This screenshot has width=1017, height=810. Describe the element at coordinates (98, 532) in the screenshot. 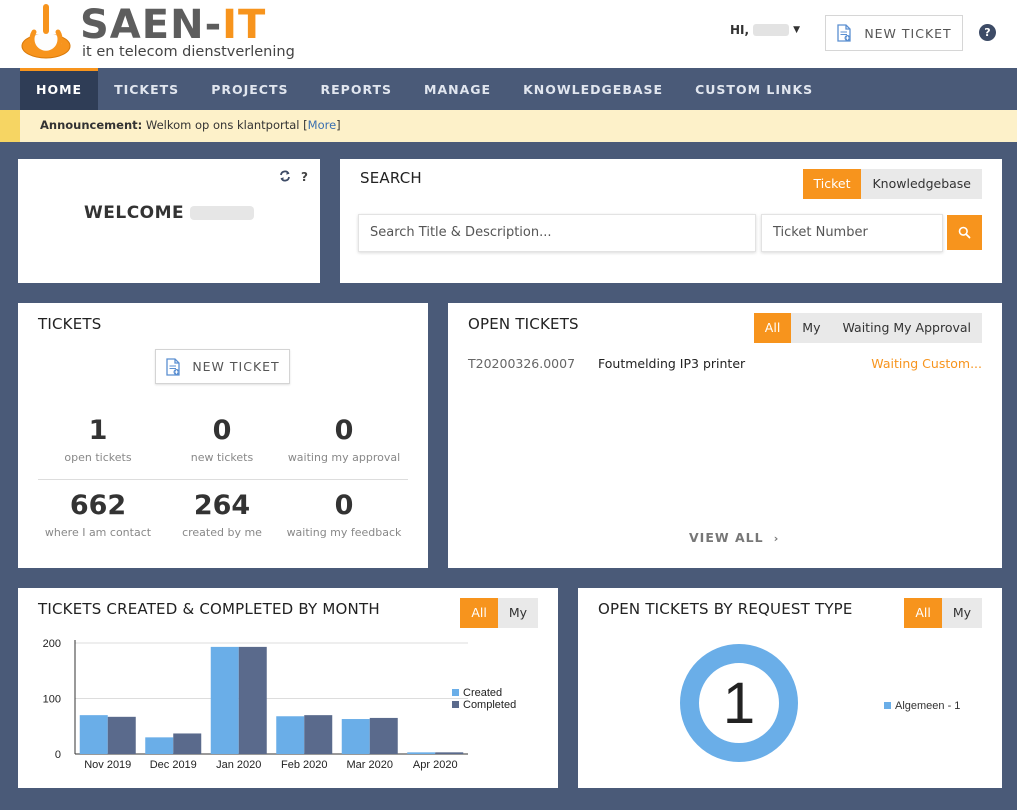

I see `stat-label: where I am contact` at that location.